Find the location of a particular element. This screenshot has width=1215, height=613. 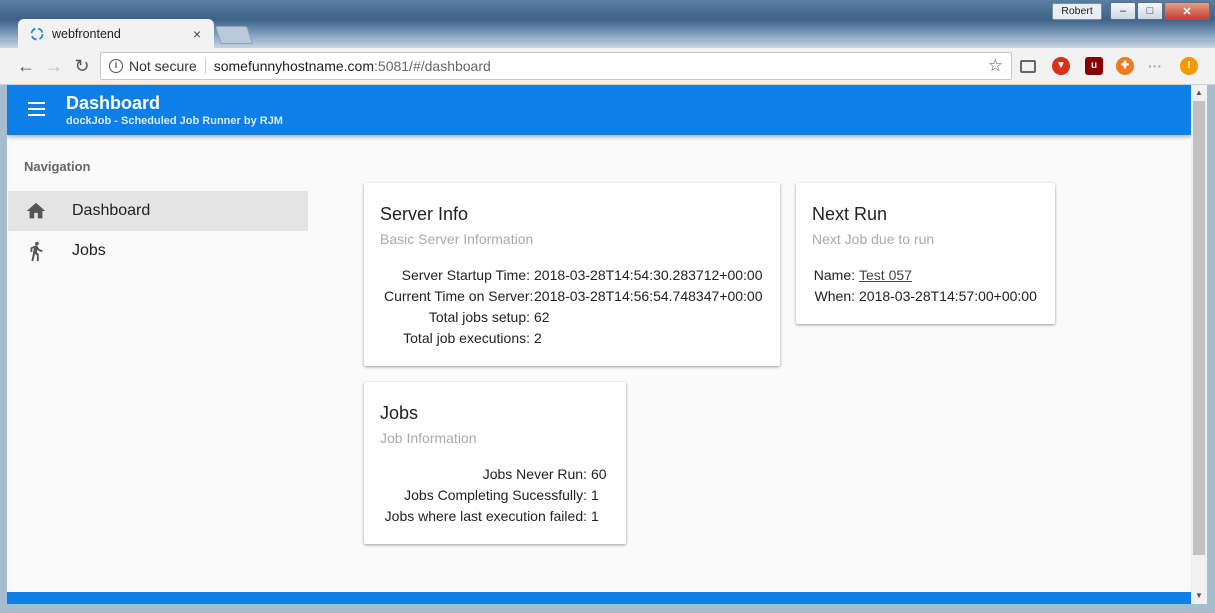

field-label: Total jobs setup: is located at coordinates (479, 317).